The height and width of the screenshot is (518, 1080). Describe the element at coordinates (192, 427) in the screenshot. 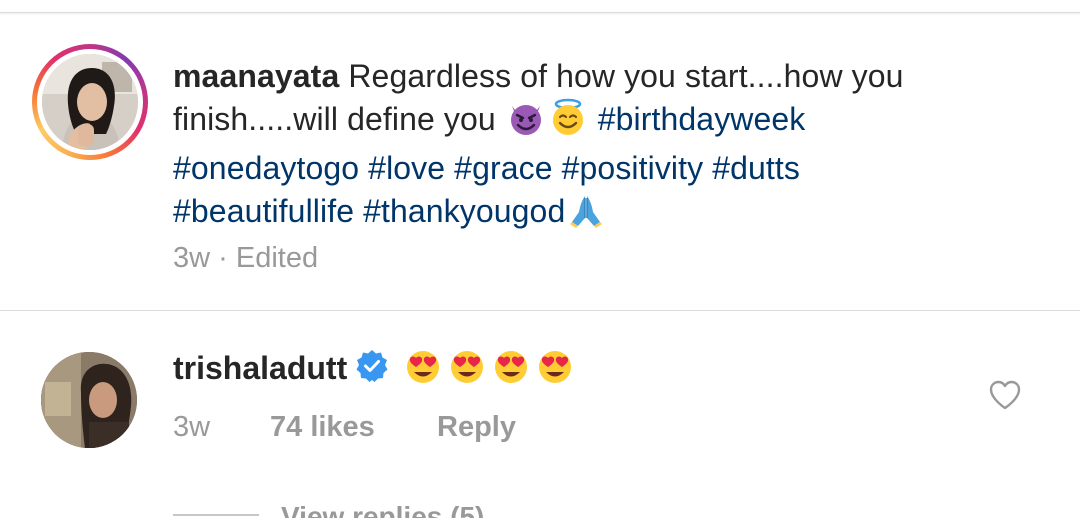

I see `comment-time: 3w` at that location.